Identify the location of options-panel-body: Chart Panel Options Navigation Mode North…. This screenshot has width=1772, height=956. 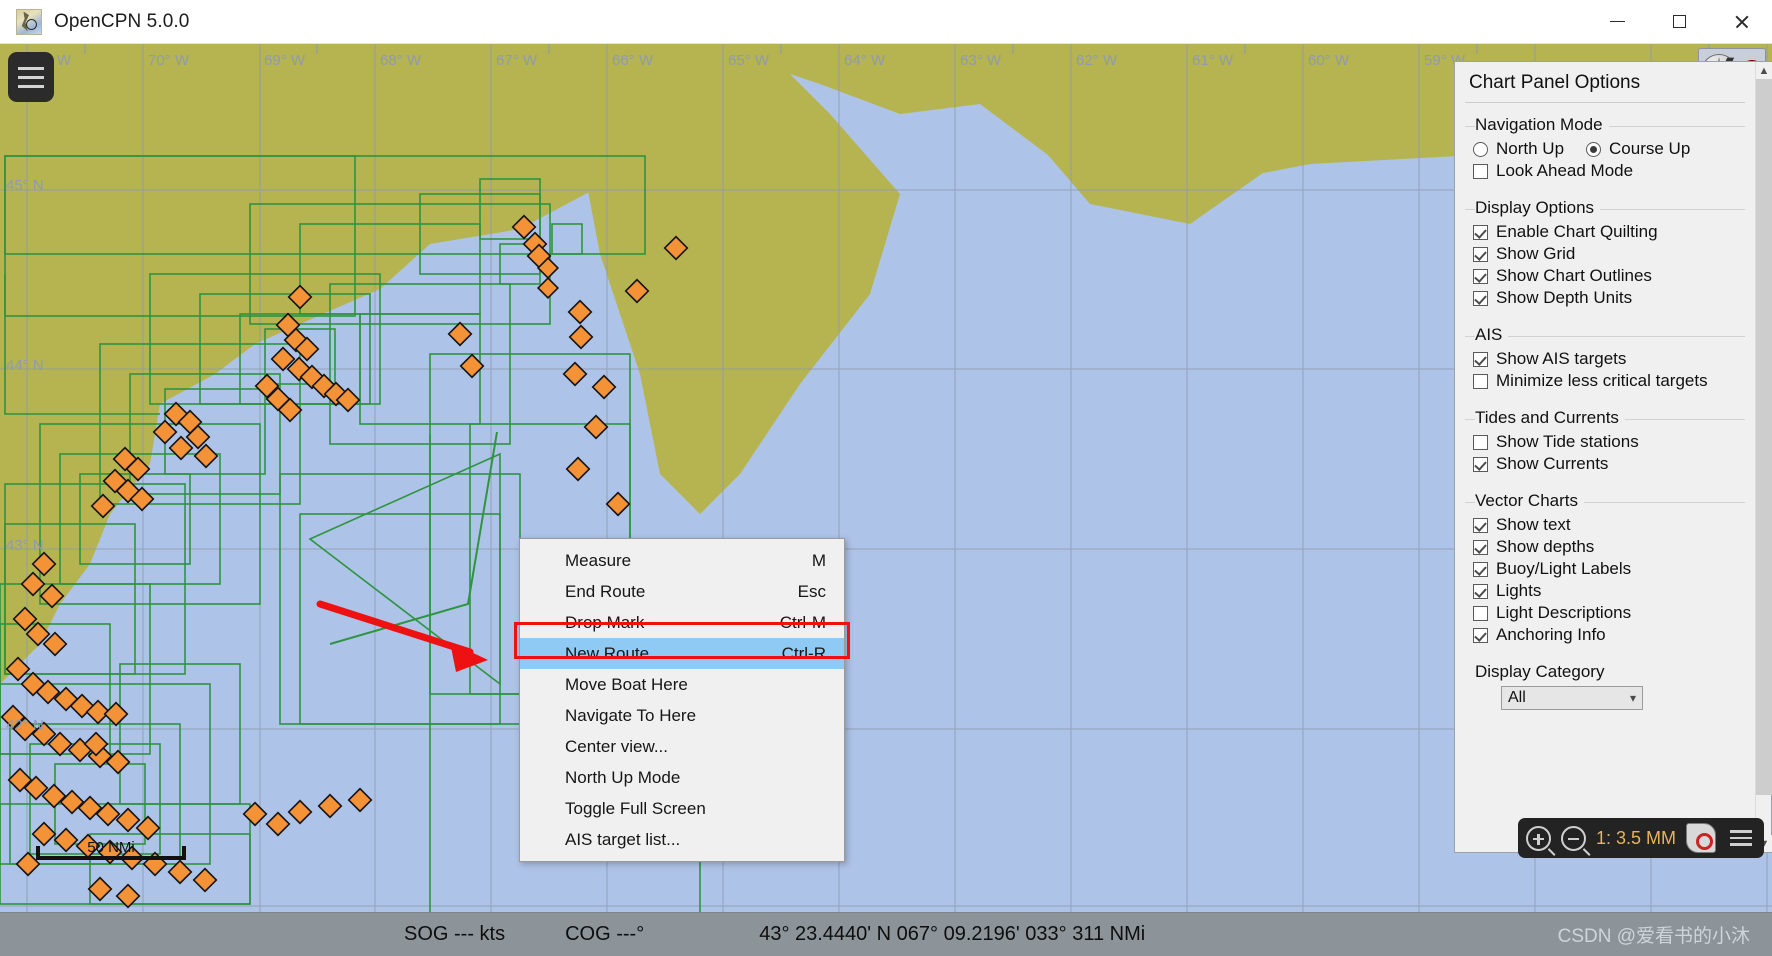
(1605, 457).